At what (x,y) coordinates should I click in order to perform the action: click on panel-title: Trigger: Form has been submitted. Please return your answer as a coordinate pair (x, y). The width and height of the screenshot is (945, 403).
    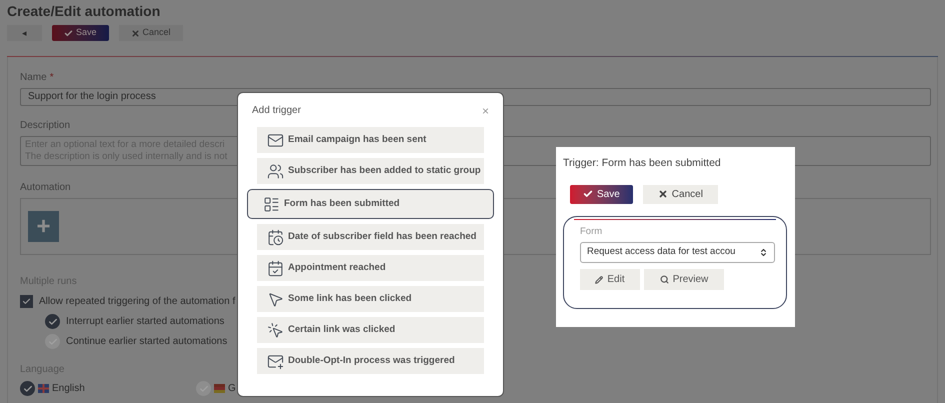
    Looking at the image, I should click on (642, 163).